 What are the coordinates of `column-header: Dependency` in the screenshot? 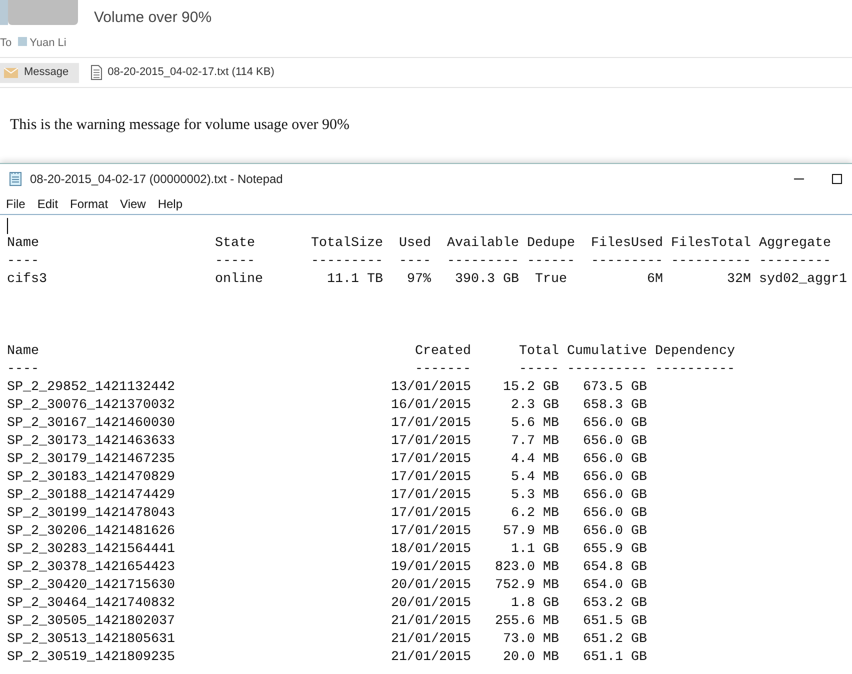 It's located at (695, 352).